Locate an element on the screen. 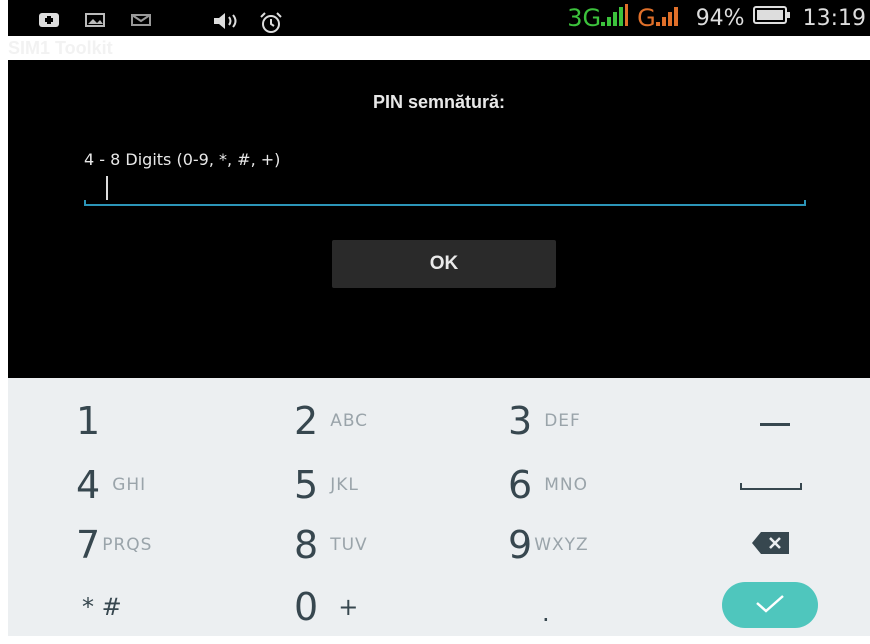 The height and width of the screenshot is (644, 870). ok-button: OK is located at coordinates (444, 264).